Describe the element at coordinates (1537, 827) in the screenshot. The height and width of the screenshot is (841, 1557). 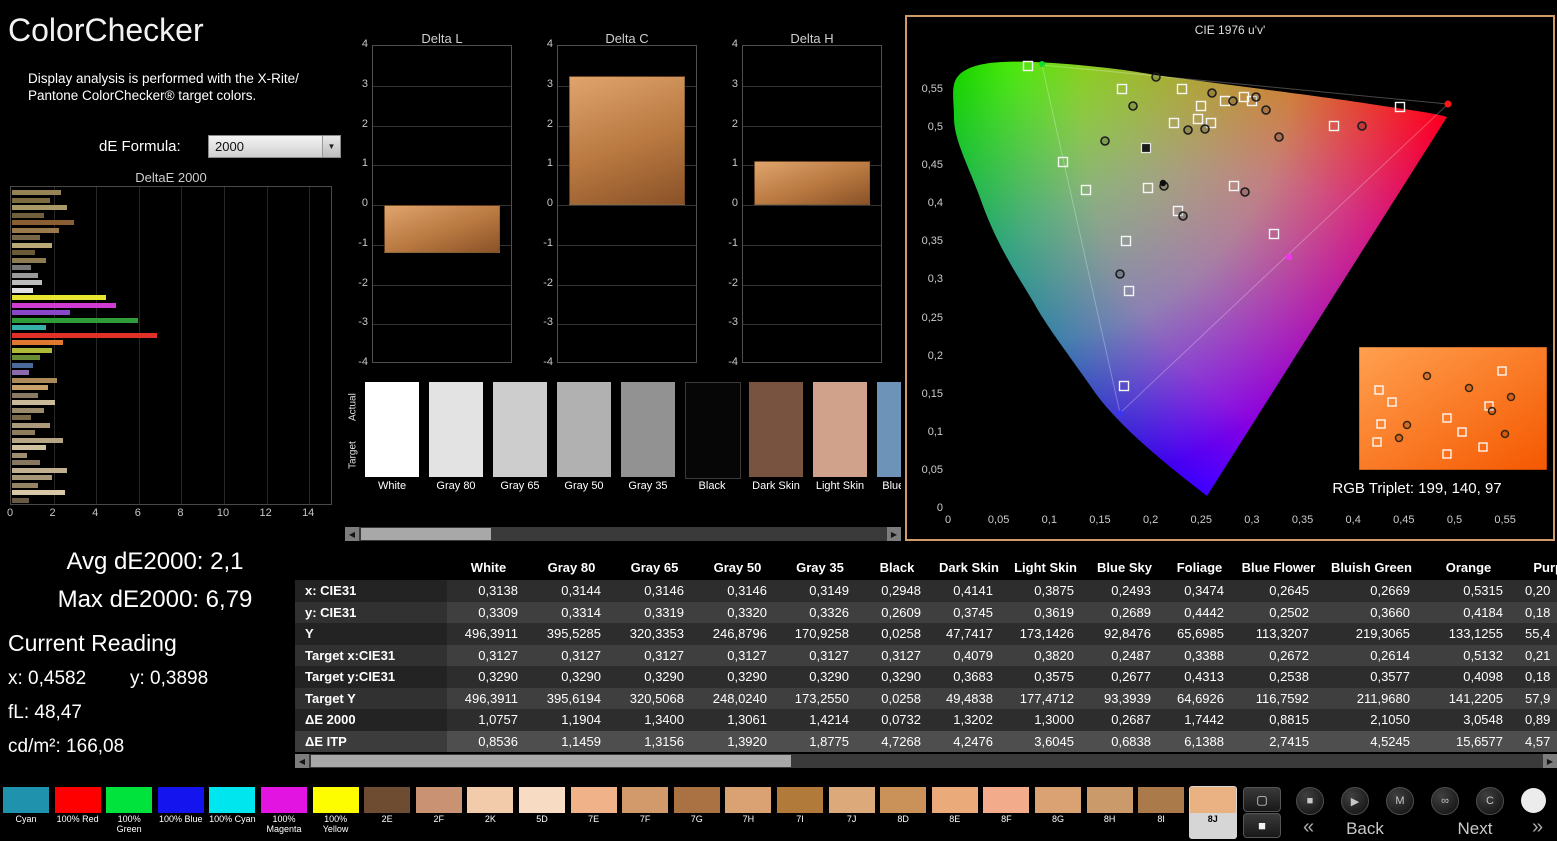
I see `next-arrow-icon: »` at that location.